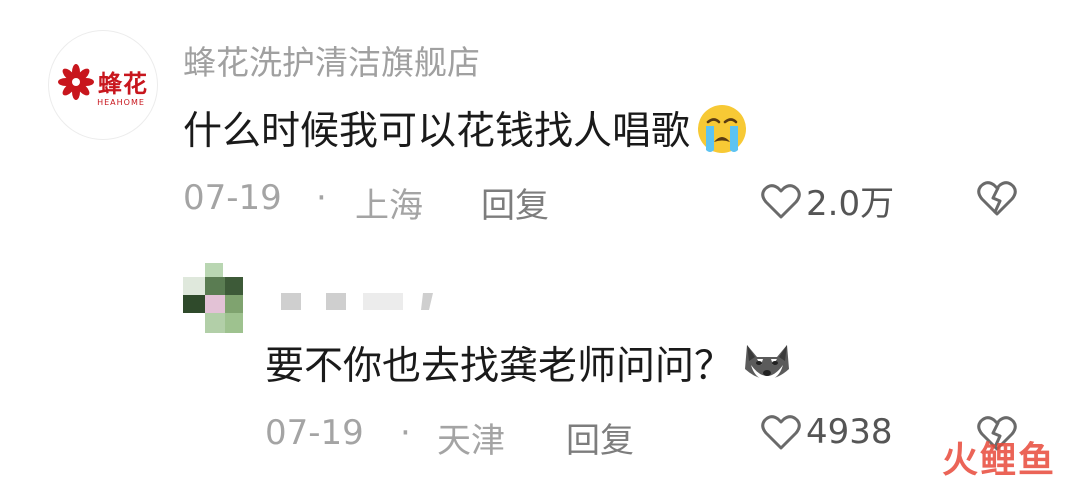  I want to click on like-button: 2.0万, so click(827, 200).